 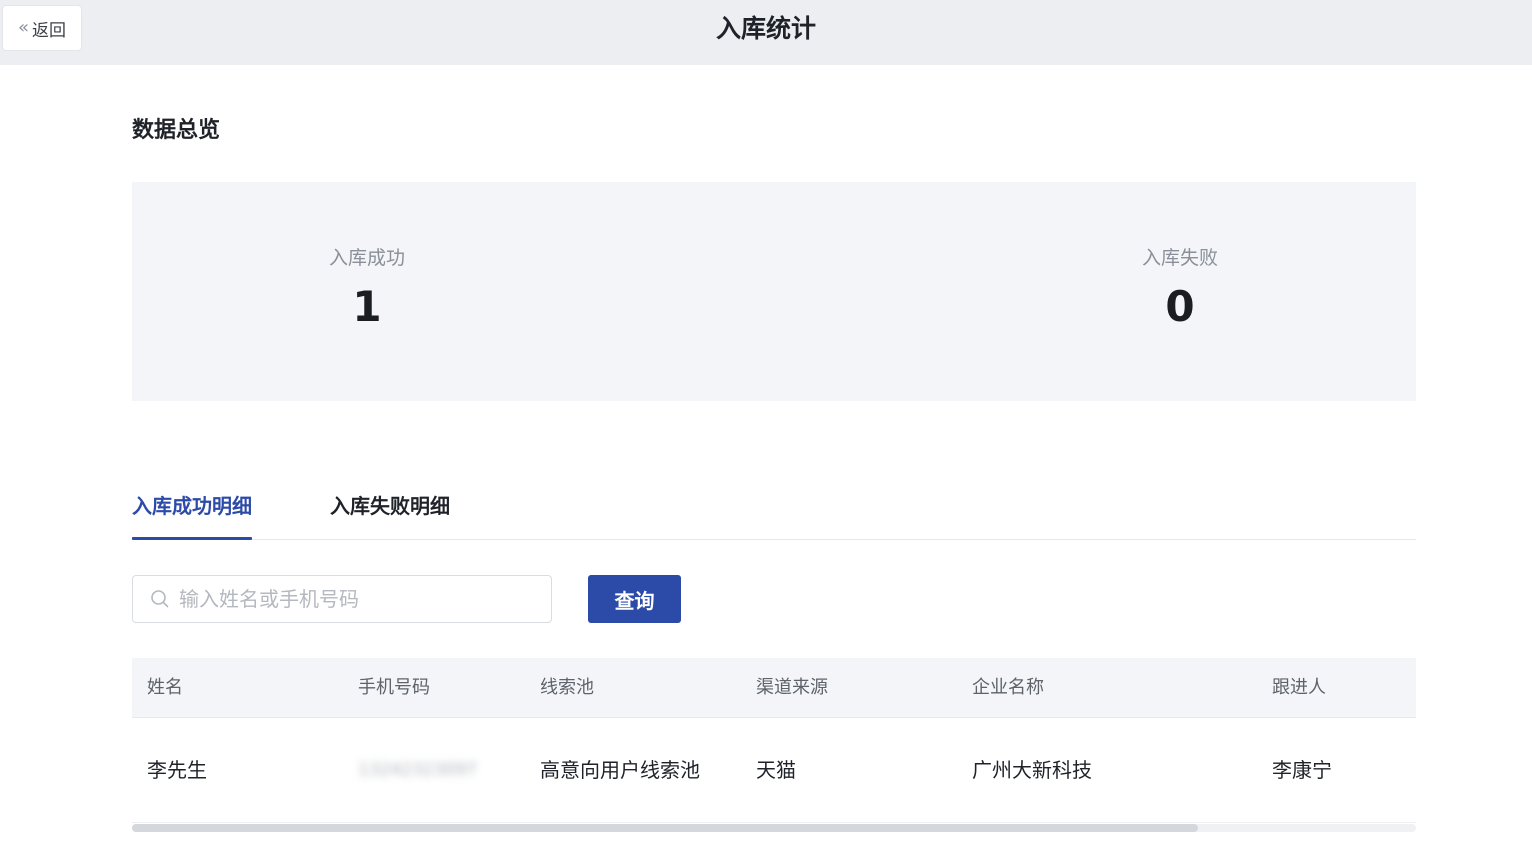 I want to click on scrollbar-thumb, so click(x=665, y=828).